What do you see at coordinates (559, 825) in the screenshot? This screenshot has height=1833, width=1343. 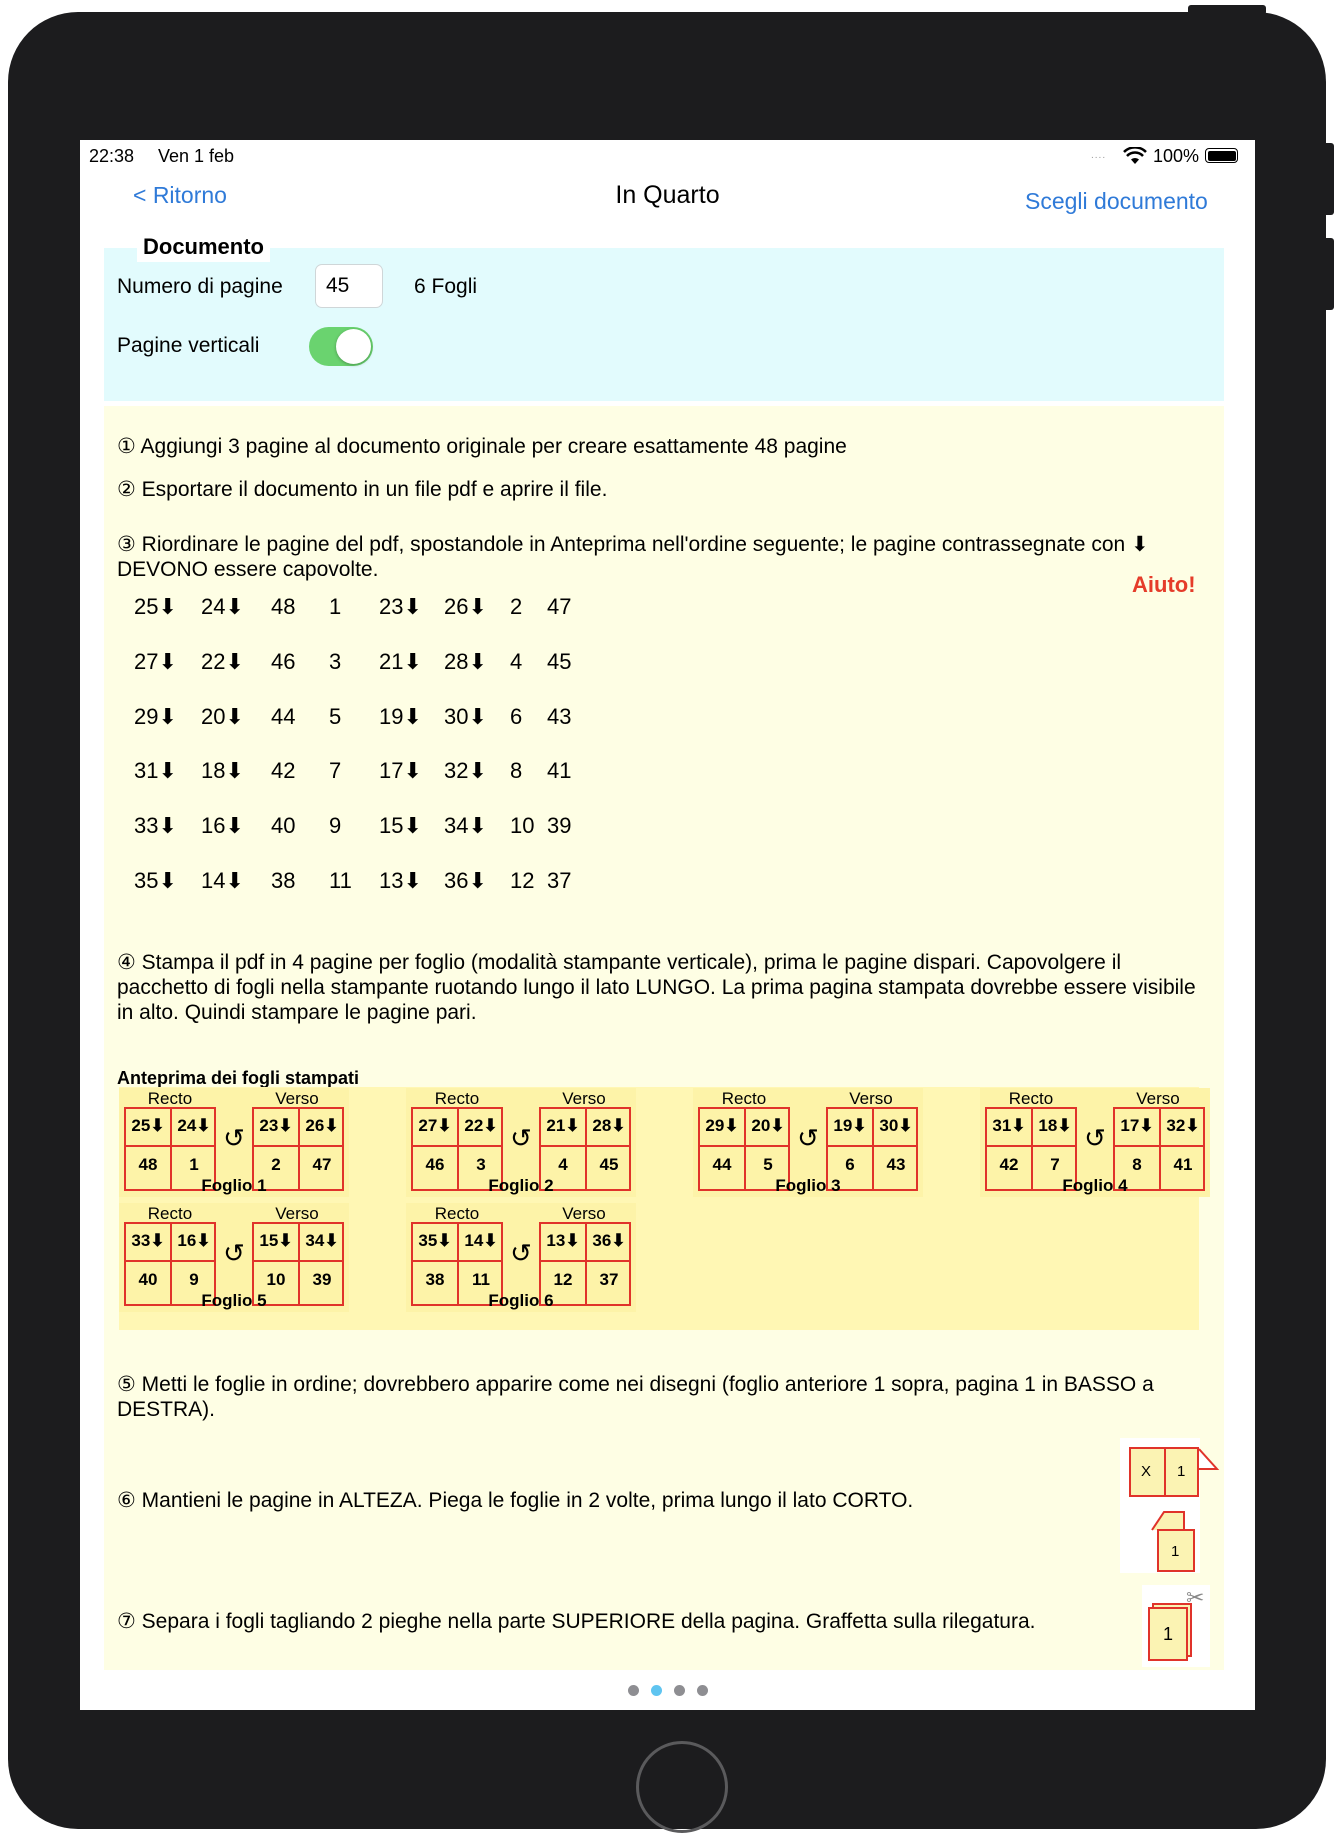 I see `page-order-cell: 39` at bounding box center [559, 825].